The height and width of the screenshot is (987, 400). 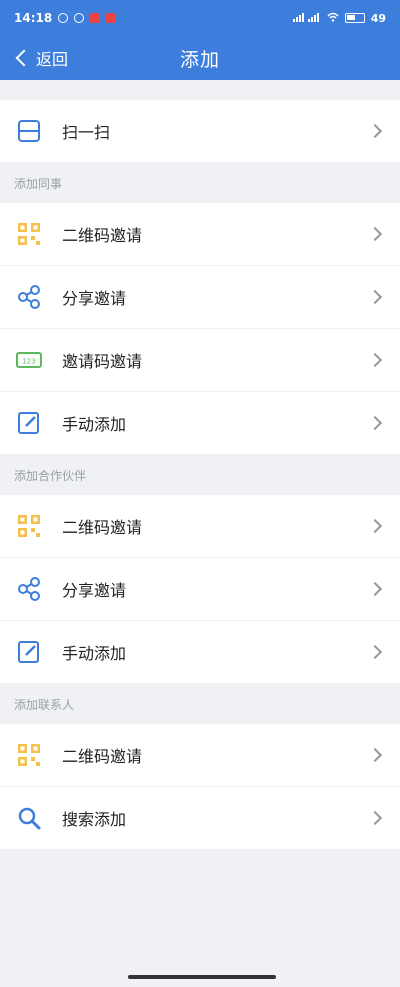 I want to click on search-icon, so click(x=29, y=818).